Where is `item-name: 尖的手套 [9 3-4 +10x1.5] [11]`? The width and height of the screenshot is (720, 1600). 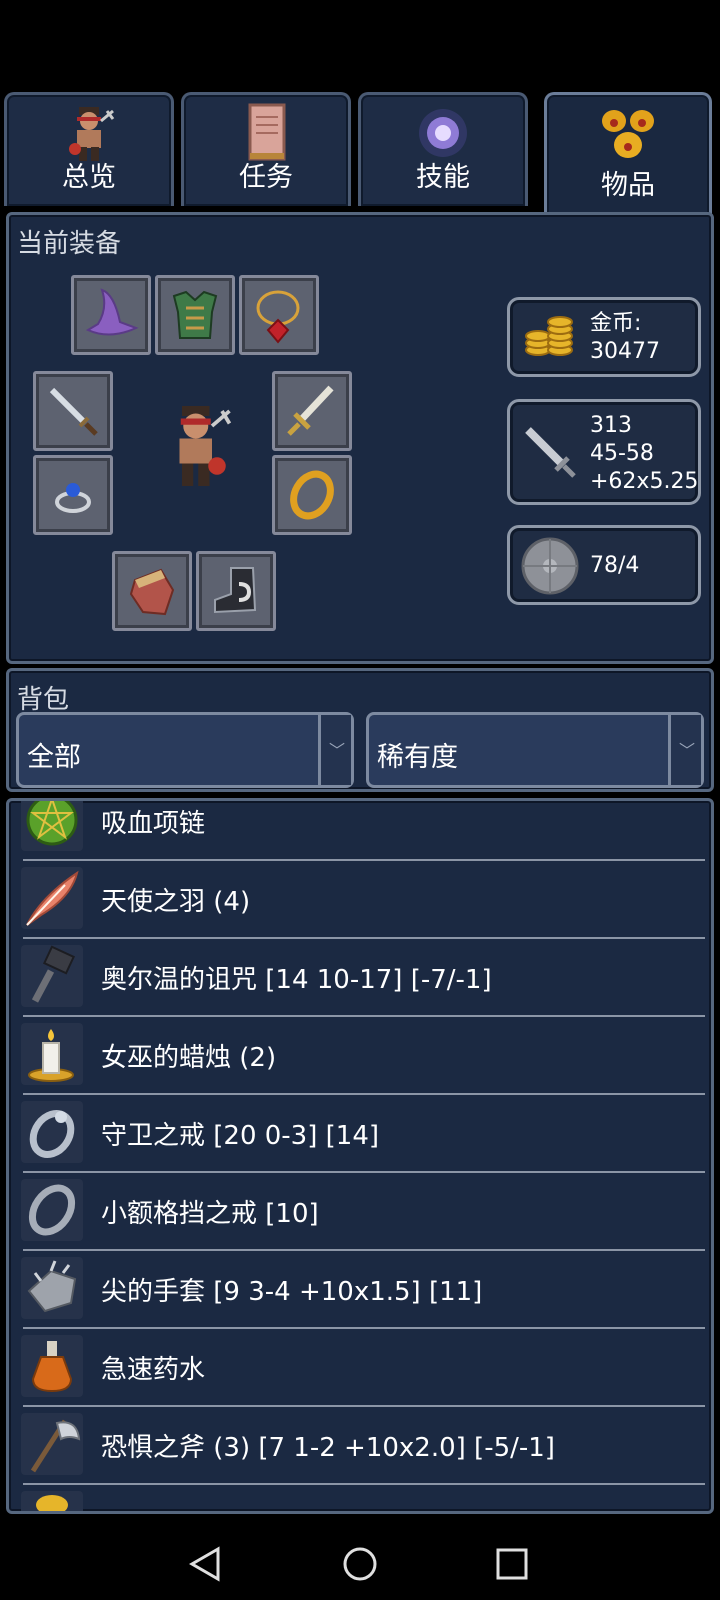 item-name: 尖的手套 [9 3-4 +10x1.5] [11] is located at coordinates (292, 1292).